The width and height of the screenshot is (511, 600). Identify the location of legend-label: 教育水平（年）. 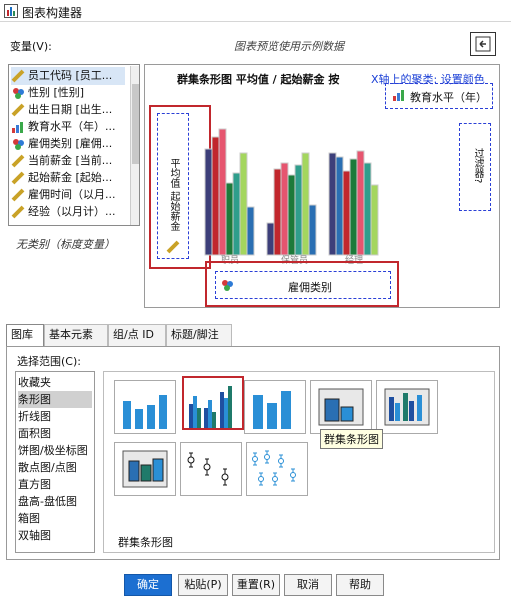
(448, 97).